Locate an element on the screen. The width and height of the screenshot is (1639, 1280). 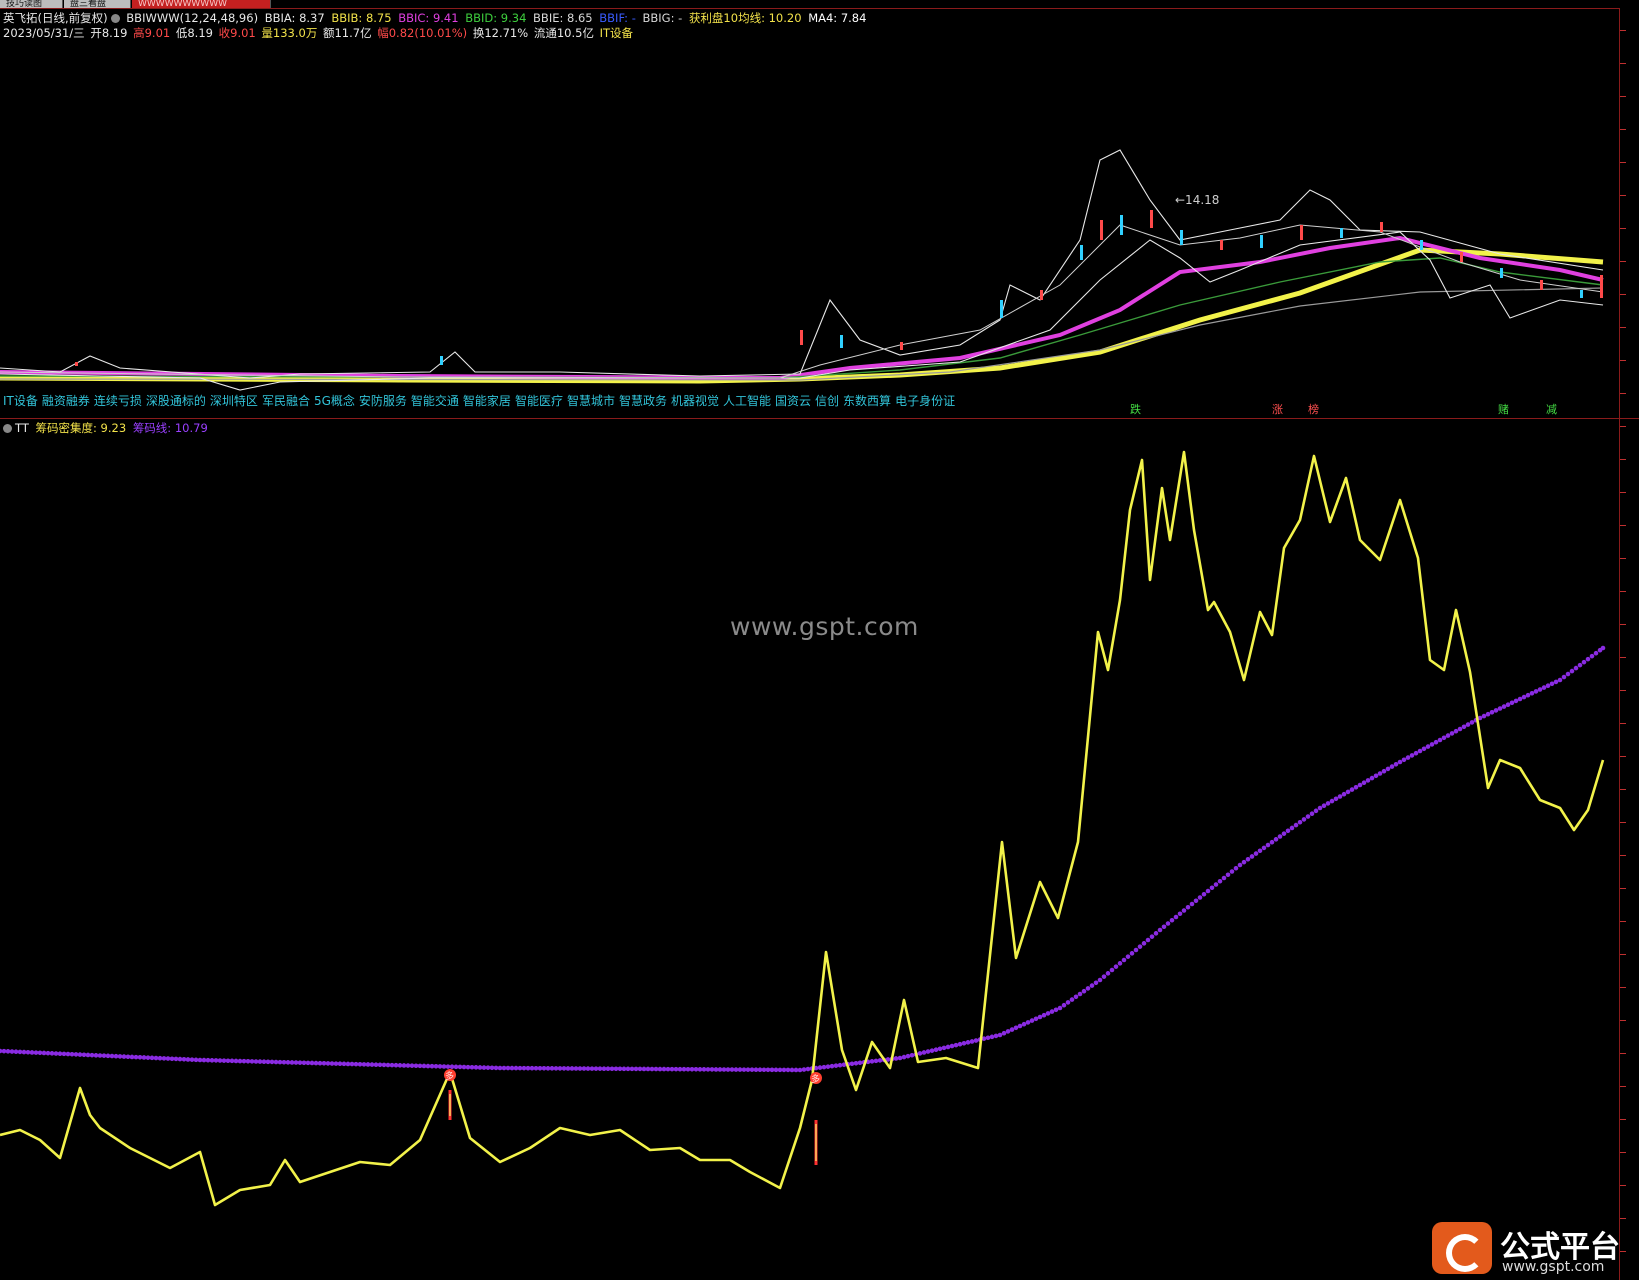
signal-label-0: 多 is located at coordinates (449, 1076).